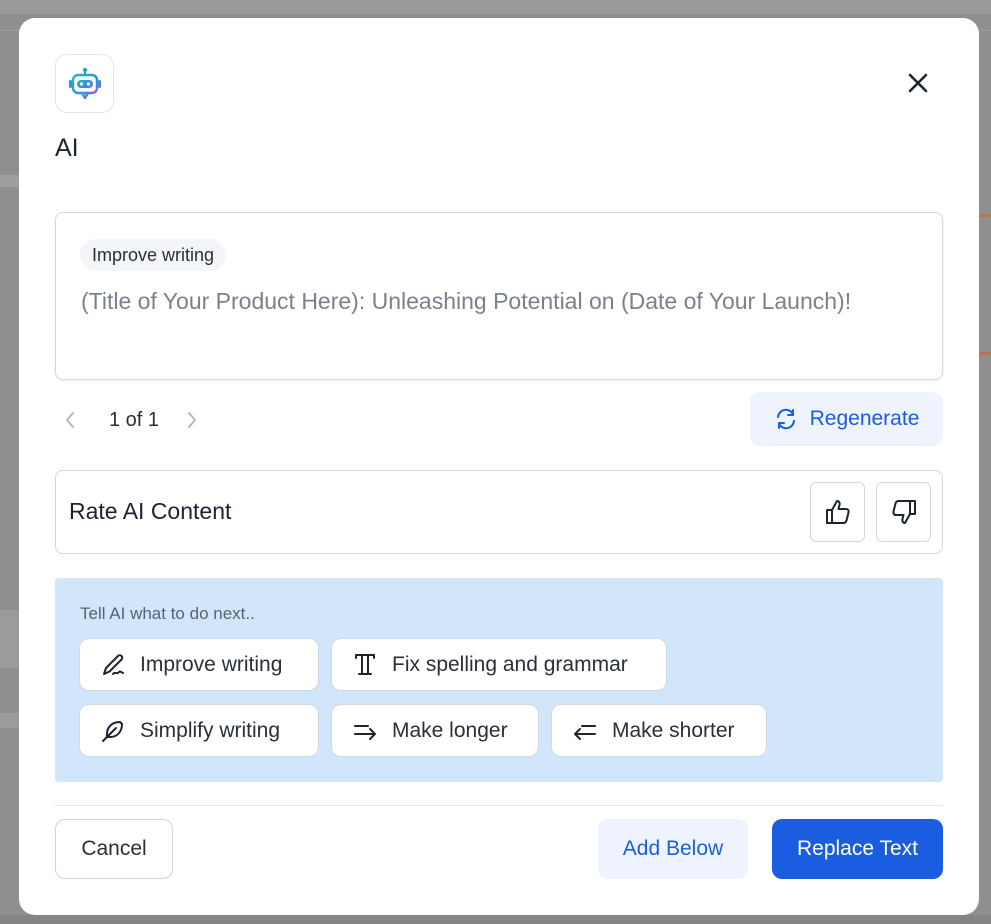  Describe the element at coordinates (112, 731) in the screenshot. I see `feather-icon` at that location.